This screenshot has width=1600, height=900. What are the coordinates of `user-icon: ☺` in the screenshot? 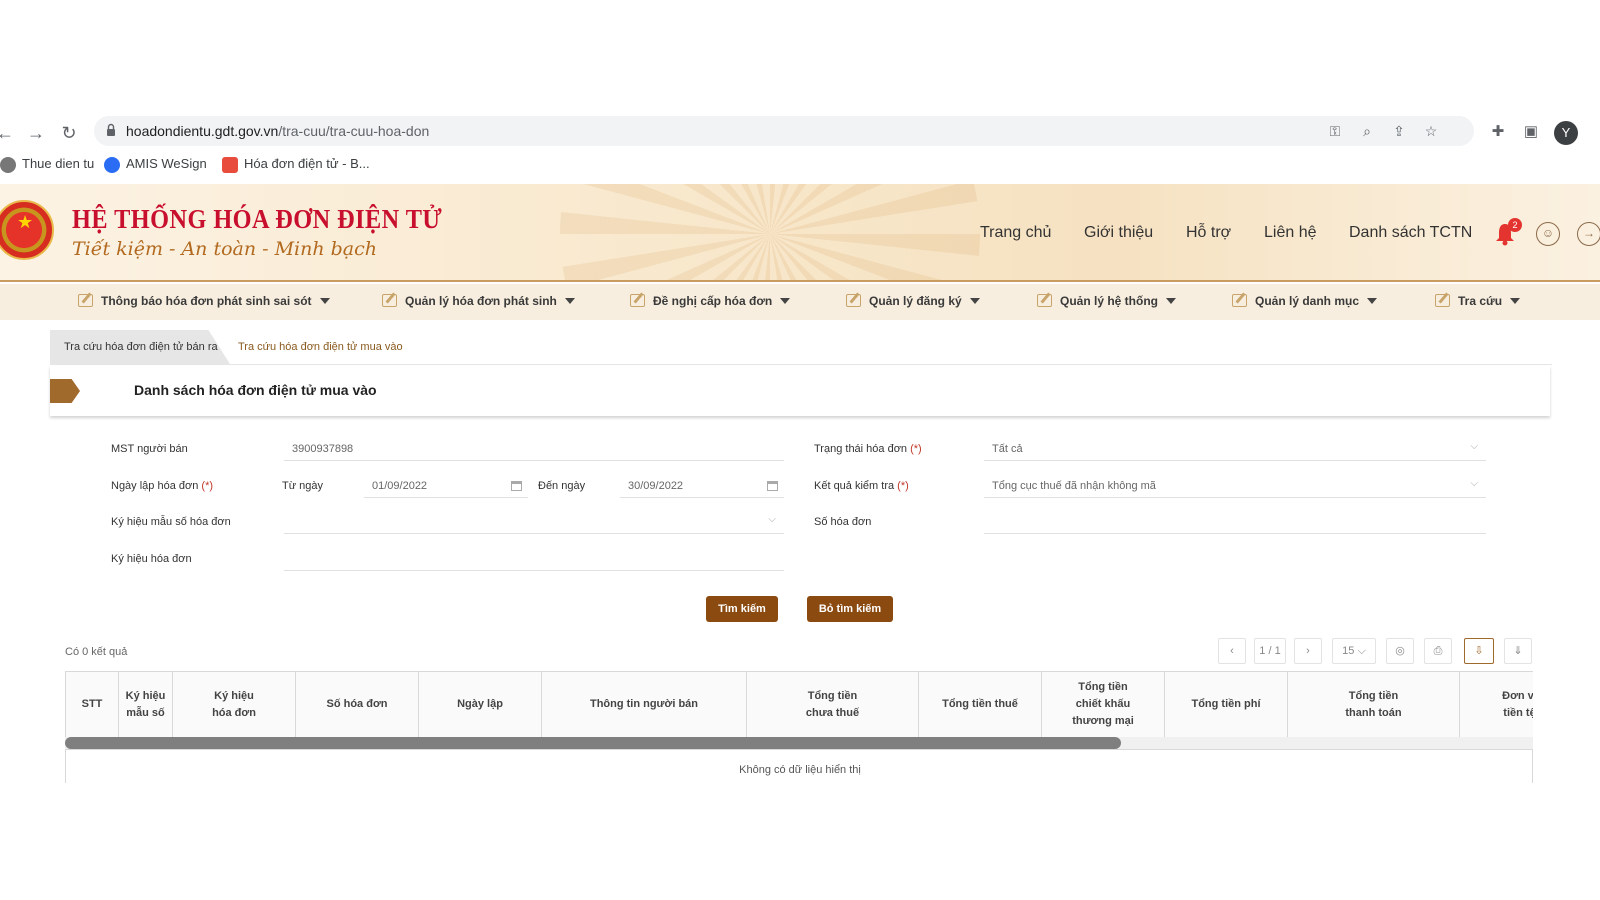 It's located at (1548, 234).